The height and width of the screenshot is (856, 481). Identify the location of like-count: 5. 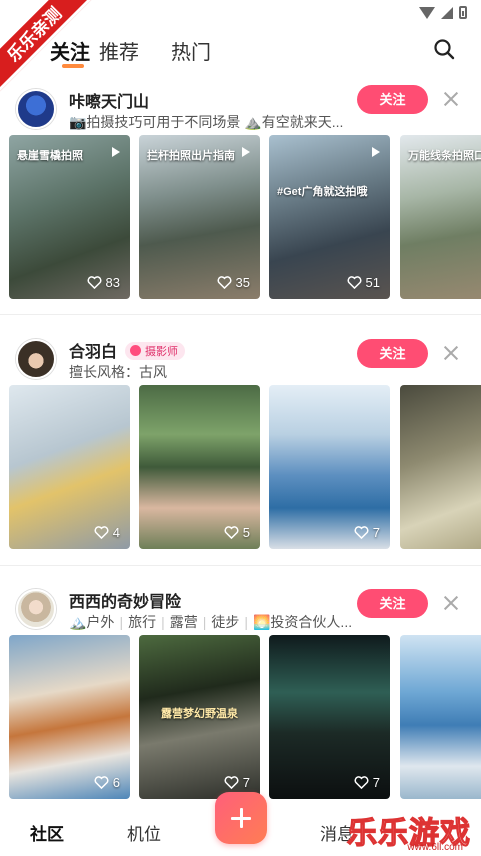
(237, 532).